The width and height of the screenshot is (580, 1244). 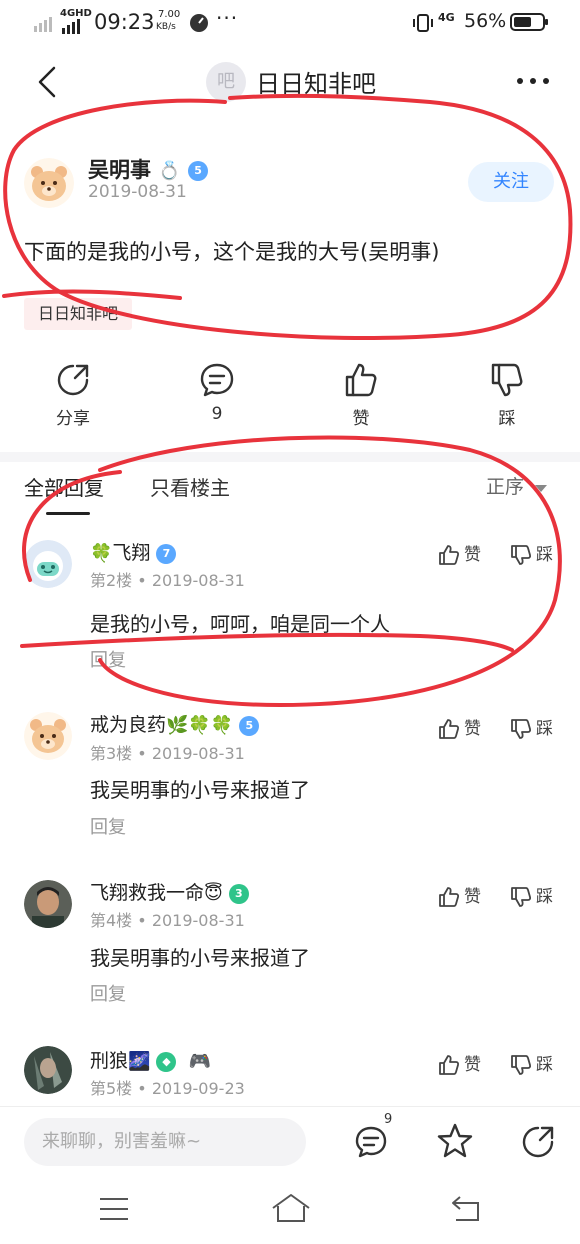 I want to click on commenter-name-text: 戒为良药, so click(x=128, y=725).